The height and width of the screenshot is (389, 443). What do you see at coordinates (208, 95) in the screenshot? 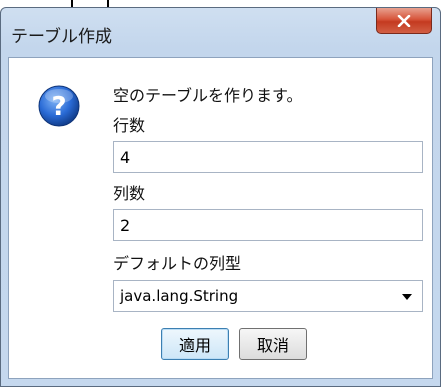
I see `message-text: 空のテーブルを作ります。` at bounding box center [208, 95].